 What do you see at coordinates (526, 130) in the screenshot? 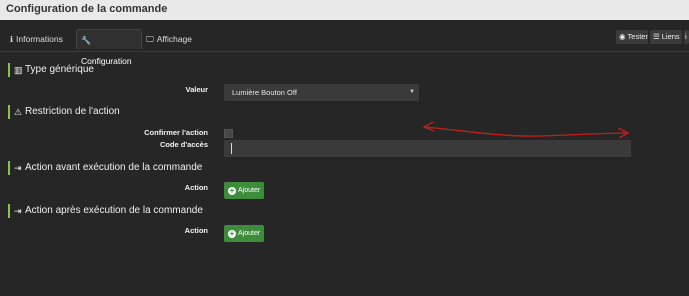
I see `red-annotation-arrow` at bounding box center [526, 130].